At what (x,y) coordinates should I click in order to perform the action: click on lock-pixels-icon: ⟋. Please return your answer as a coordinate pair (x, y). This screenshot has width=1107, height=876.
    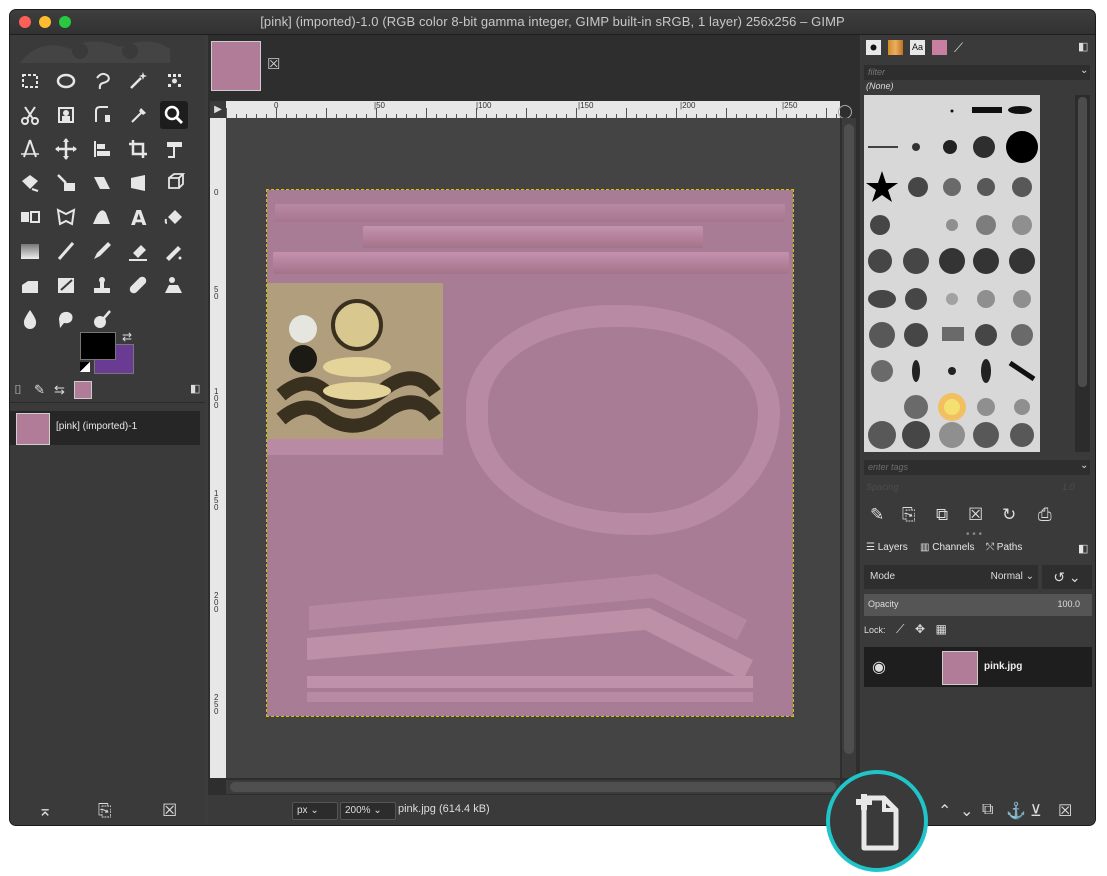
    Looking at the image, I should click on (900, 629).